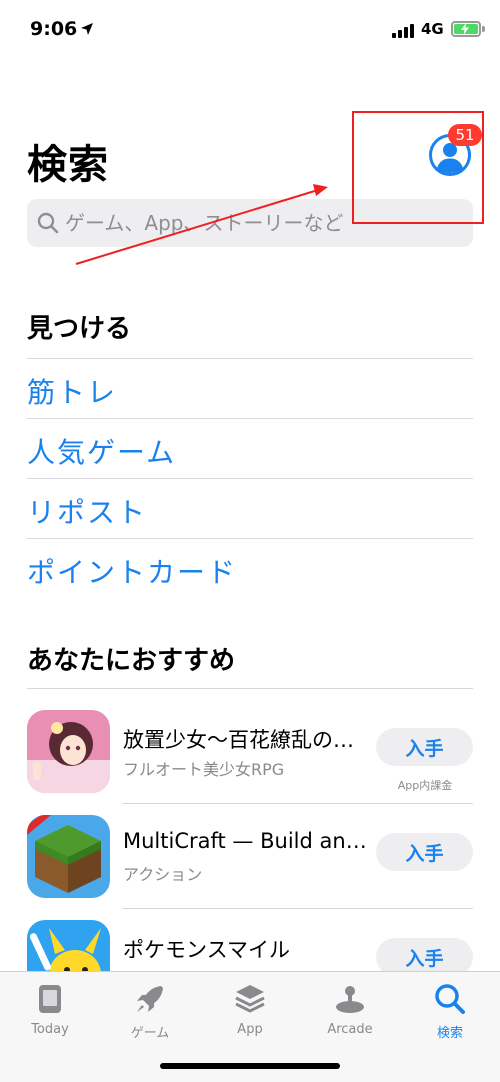  Describe the element at coordinates (150, 1033) in the screenshot. I see `tab-label: ゲーム` at that location.